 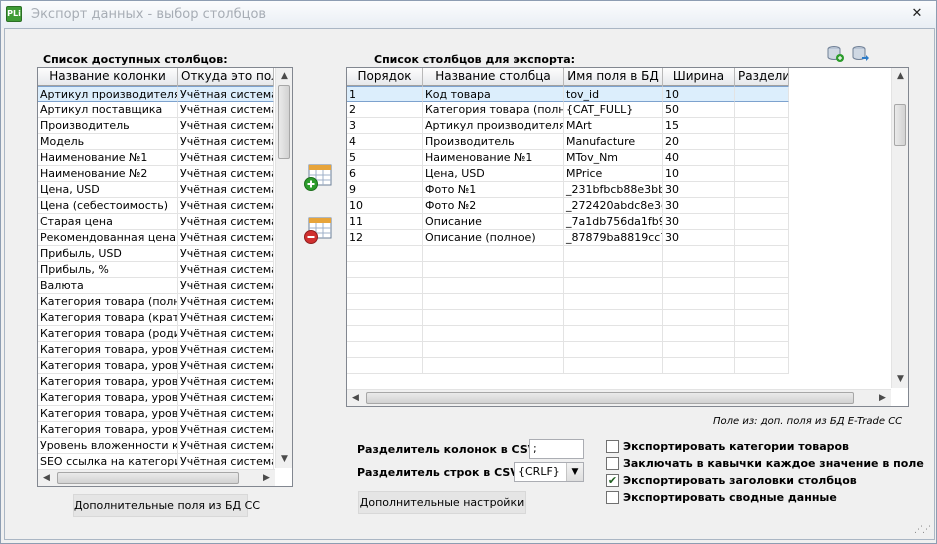 What do you see at coordinates (568, 206) in the screenshot?
I see `table-row: 10Фото №2_272420abdc8e3cab30` at bounding box center [568, 206].